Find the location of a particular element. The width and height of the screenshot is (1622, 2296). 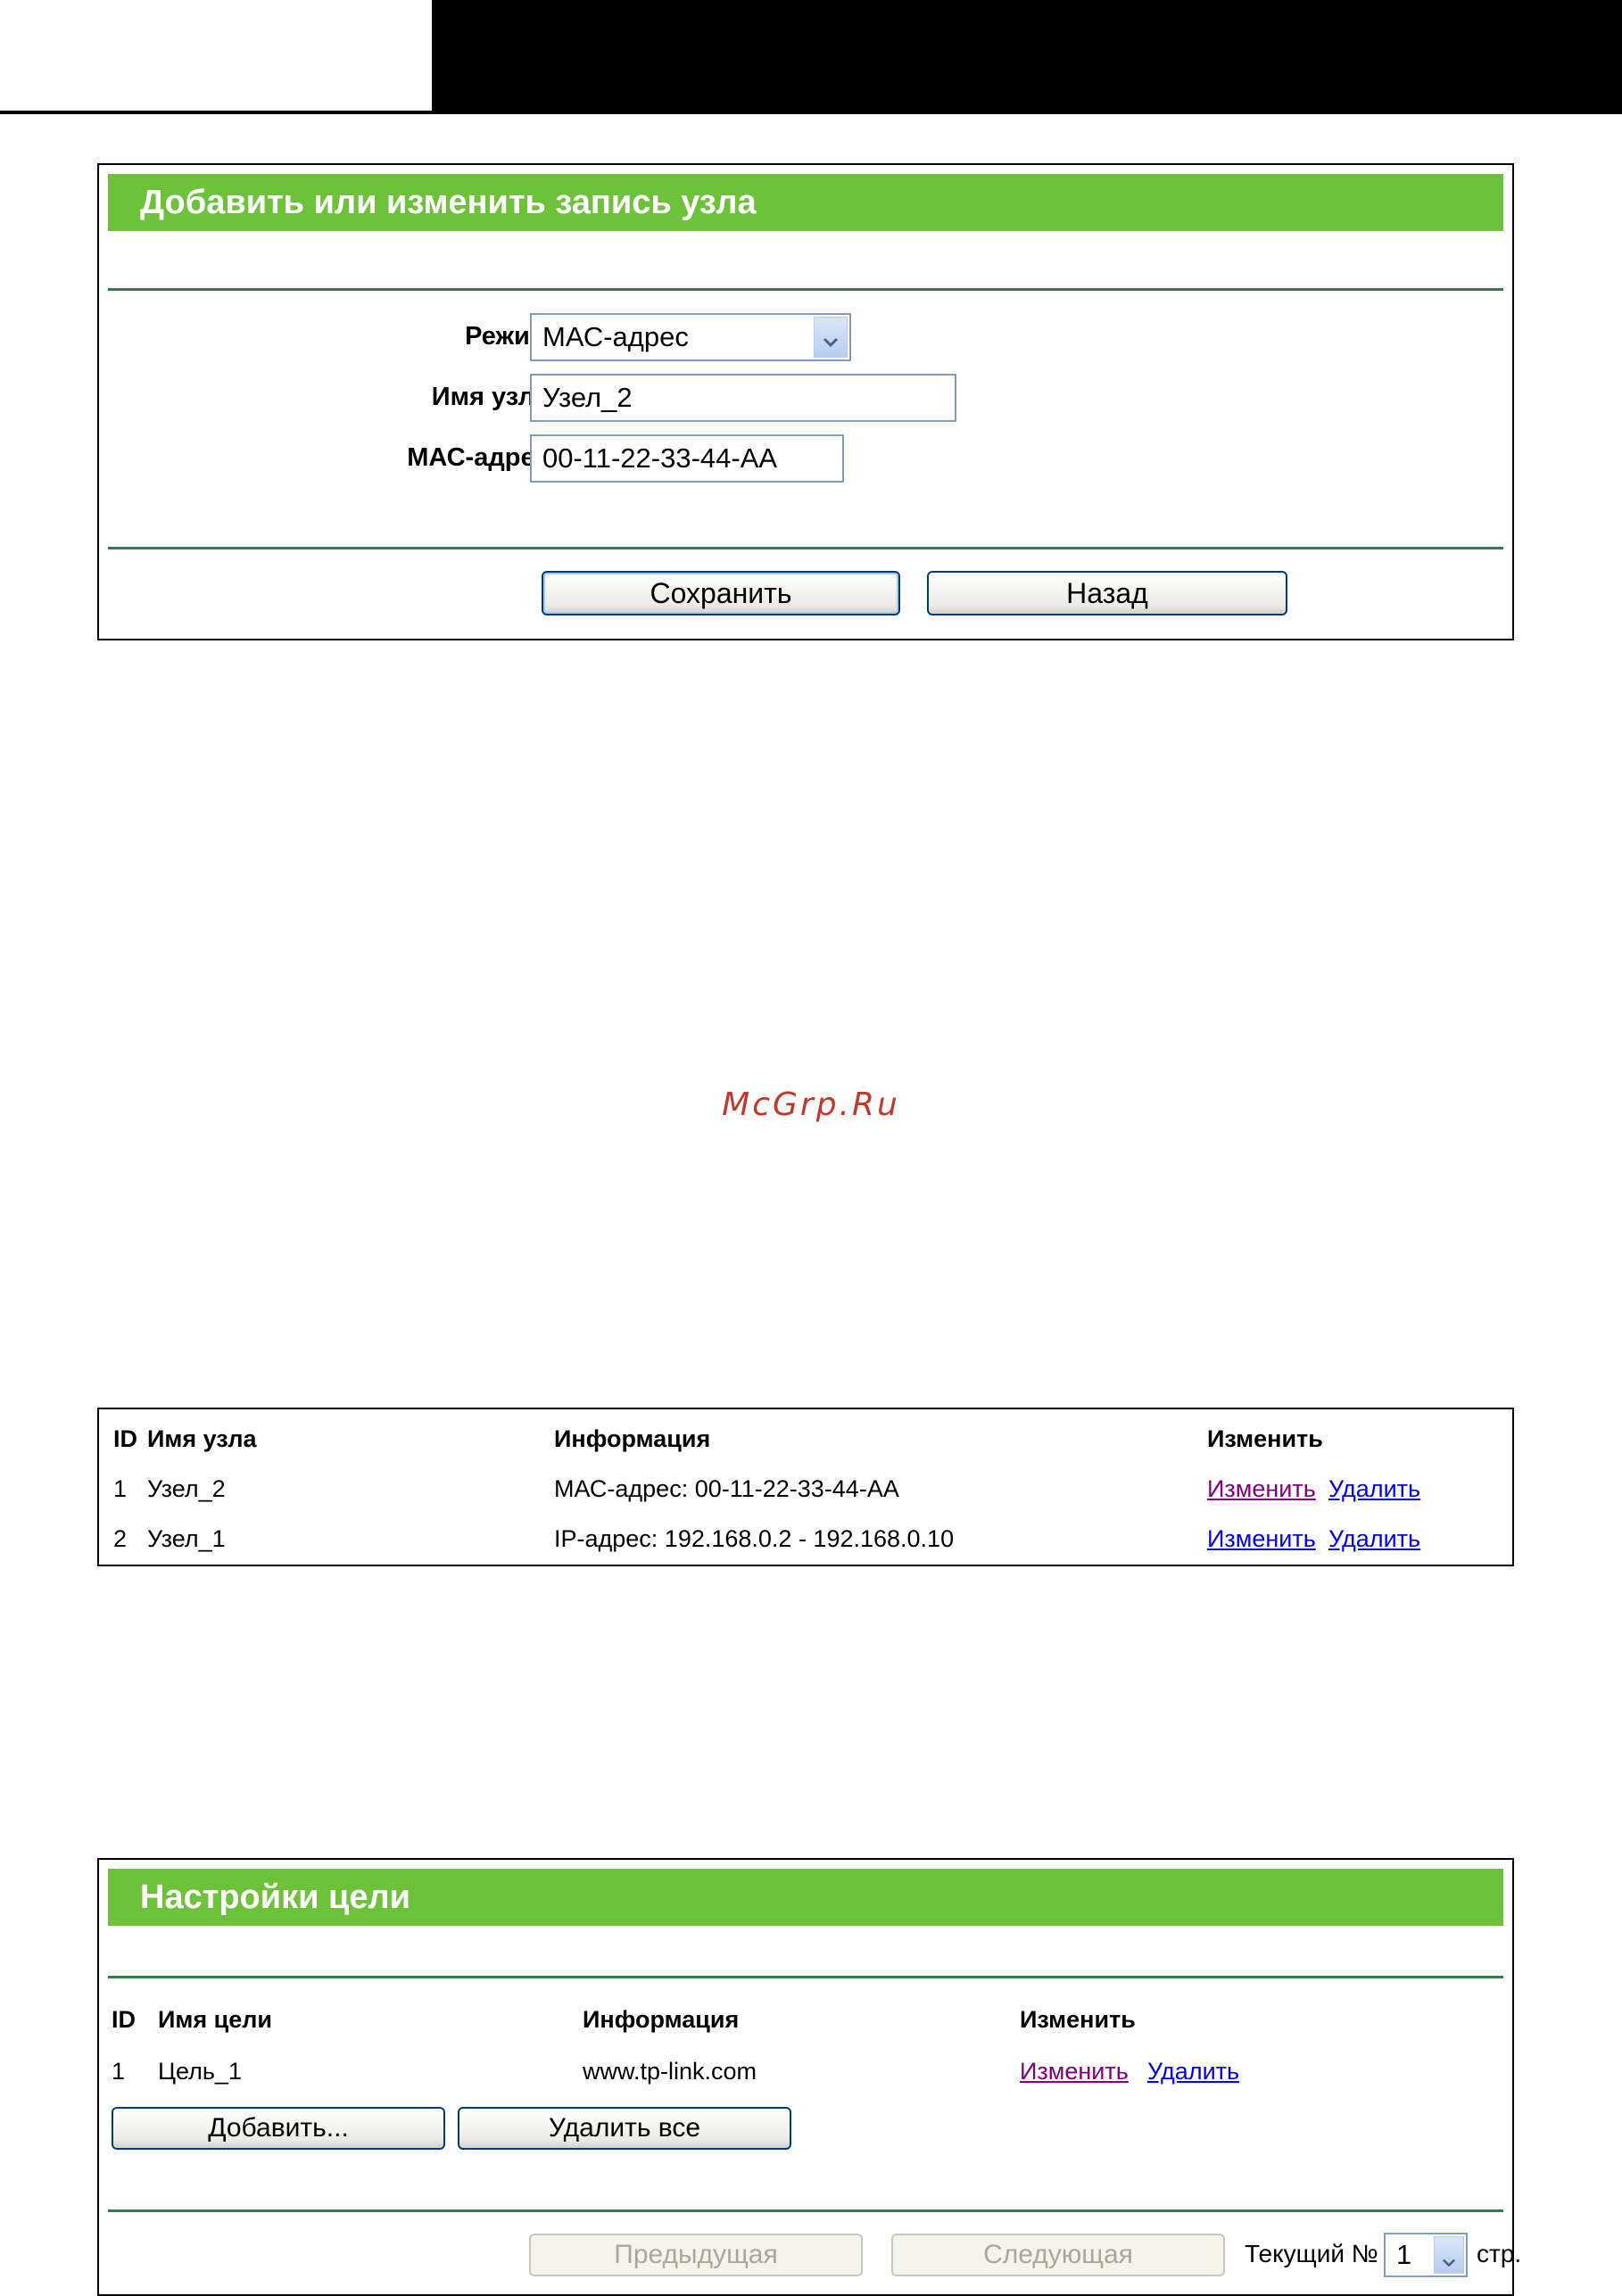

row-info: МАС-адрес: 00-11-22-33-44-АА is located at coordinates (726, 1488).